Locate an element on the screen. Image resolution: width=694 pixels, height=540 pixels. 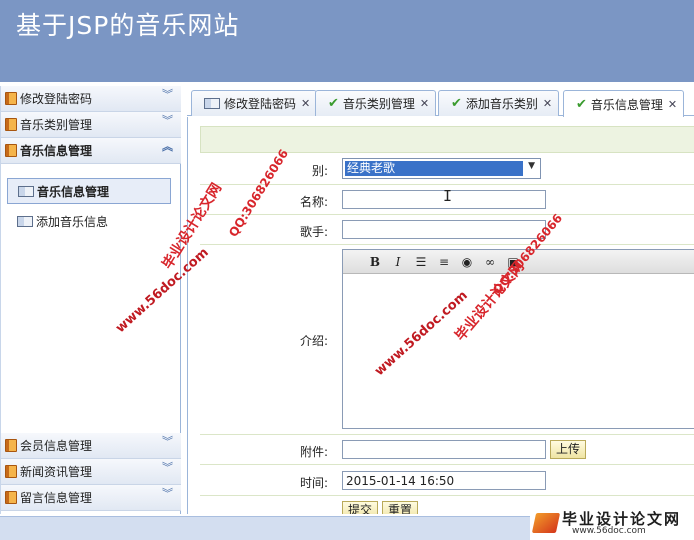
tab-label: 修改登陆密码 is located at coordinates (260, 104).